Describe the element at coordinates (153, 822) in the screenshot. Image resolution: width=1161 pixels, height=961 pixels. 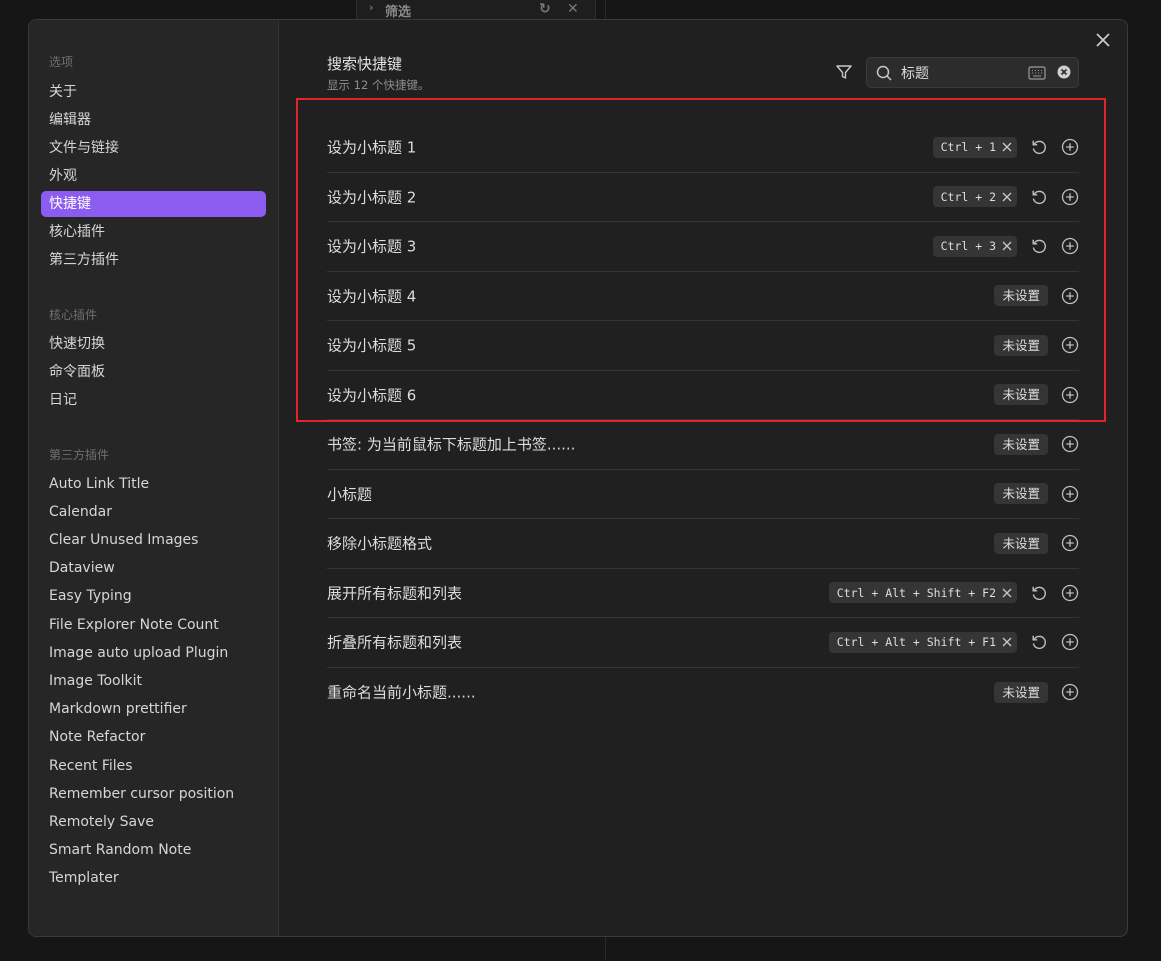
I see `sidebar-item: Remotely Save` at that location.